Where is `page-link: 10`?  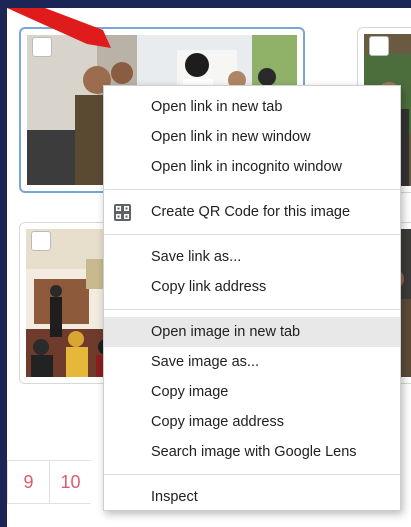
page-link: 10 is located at coordinates (70, 482).